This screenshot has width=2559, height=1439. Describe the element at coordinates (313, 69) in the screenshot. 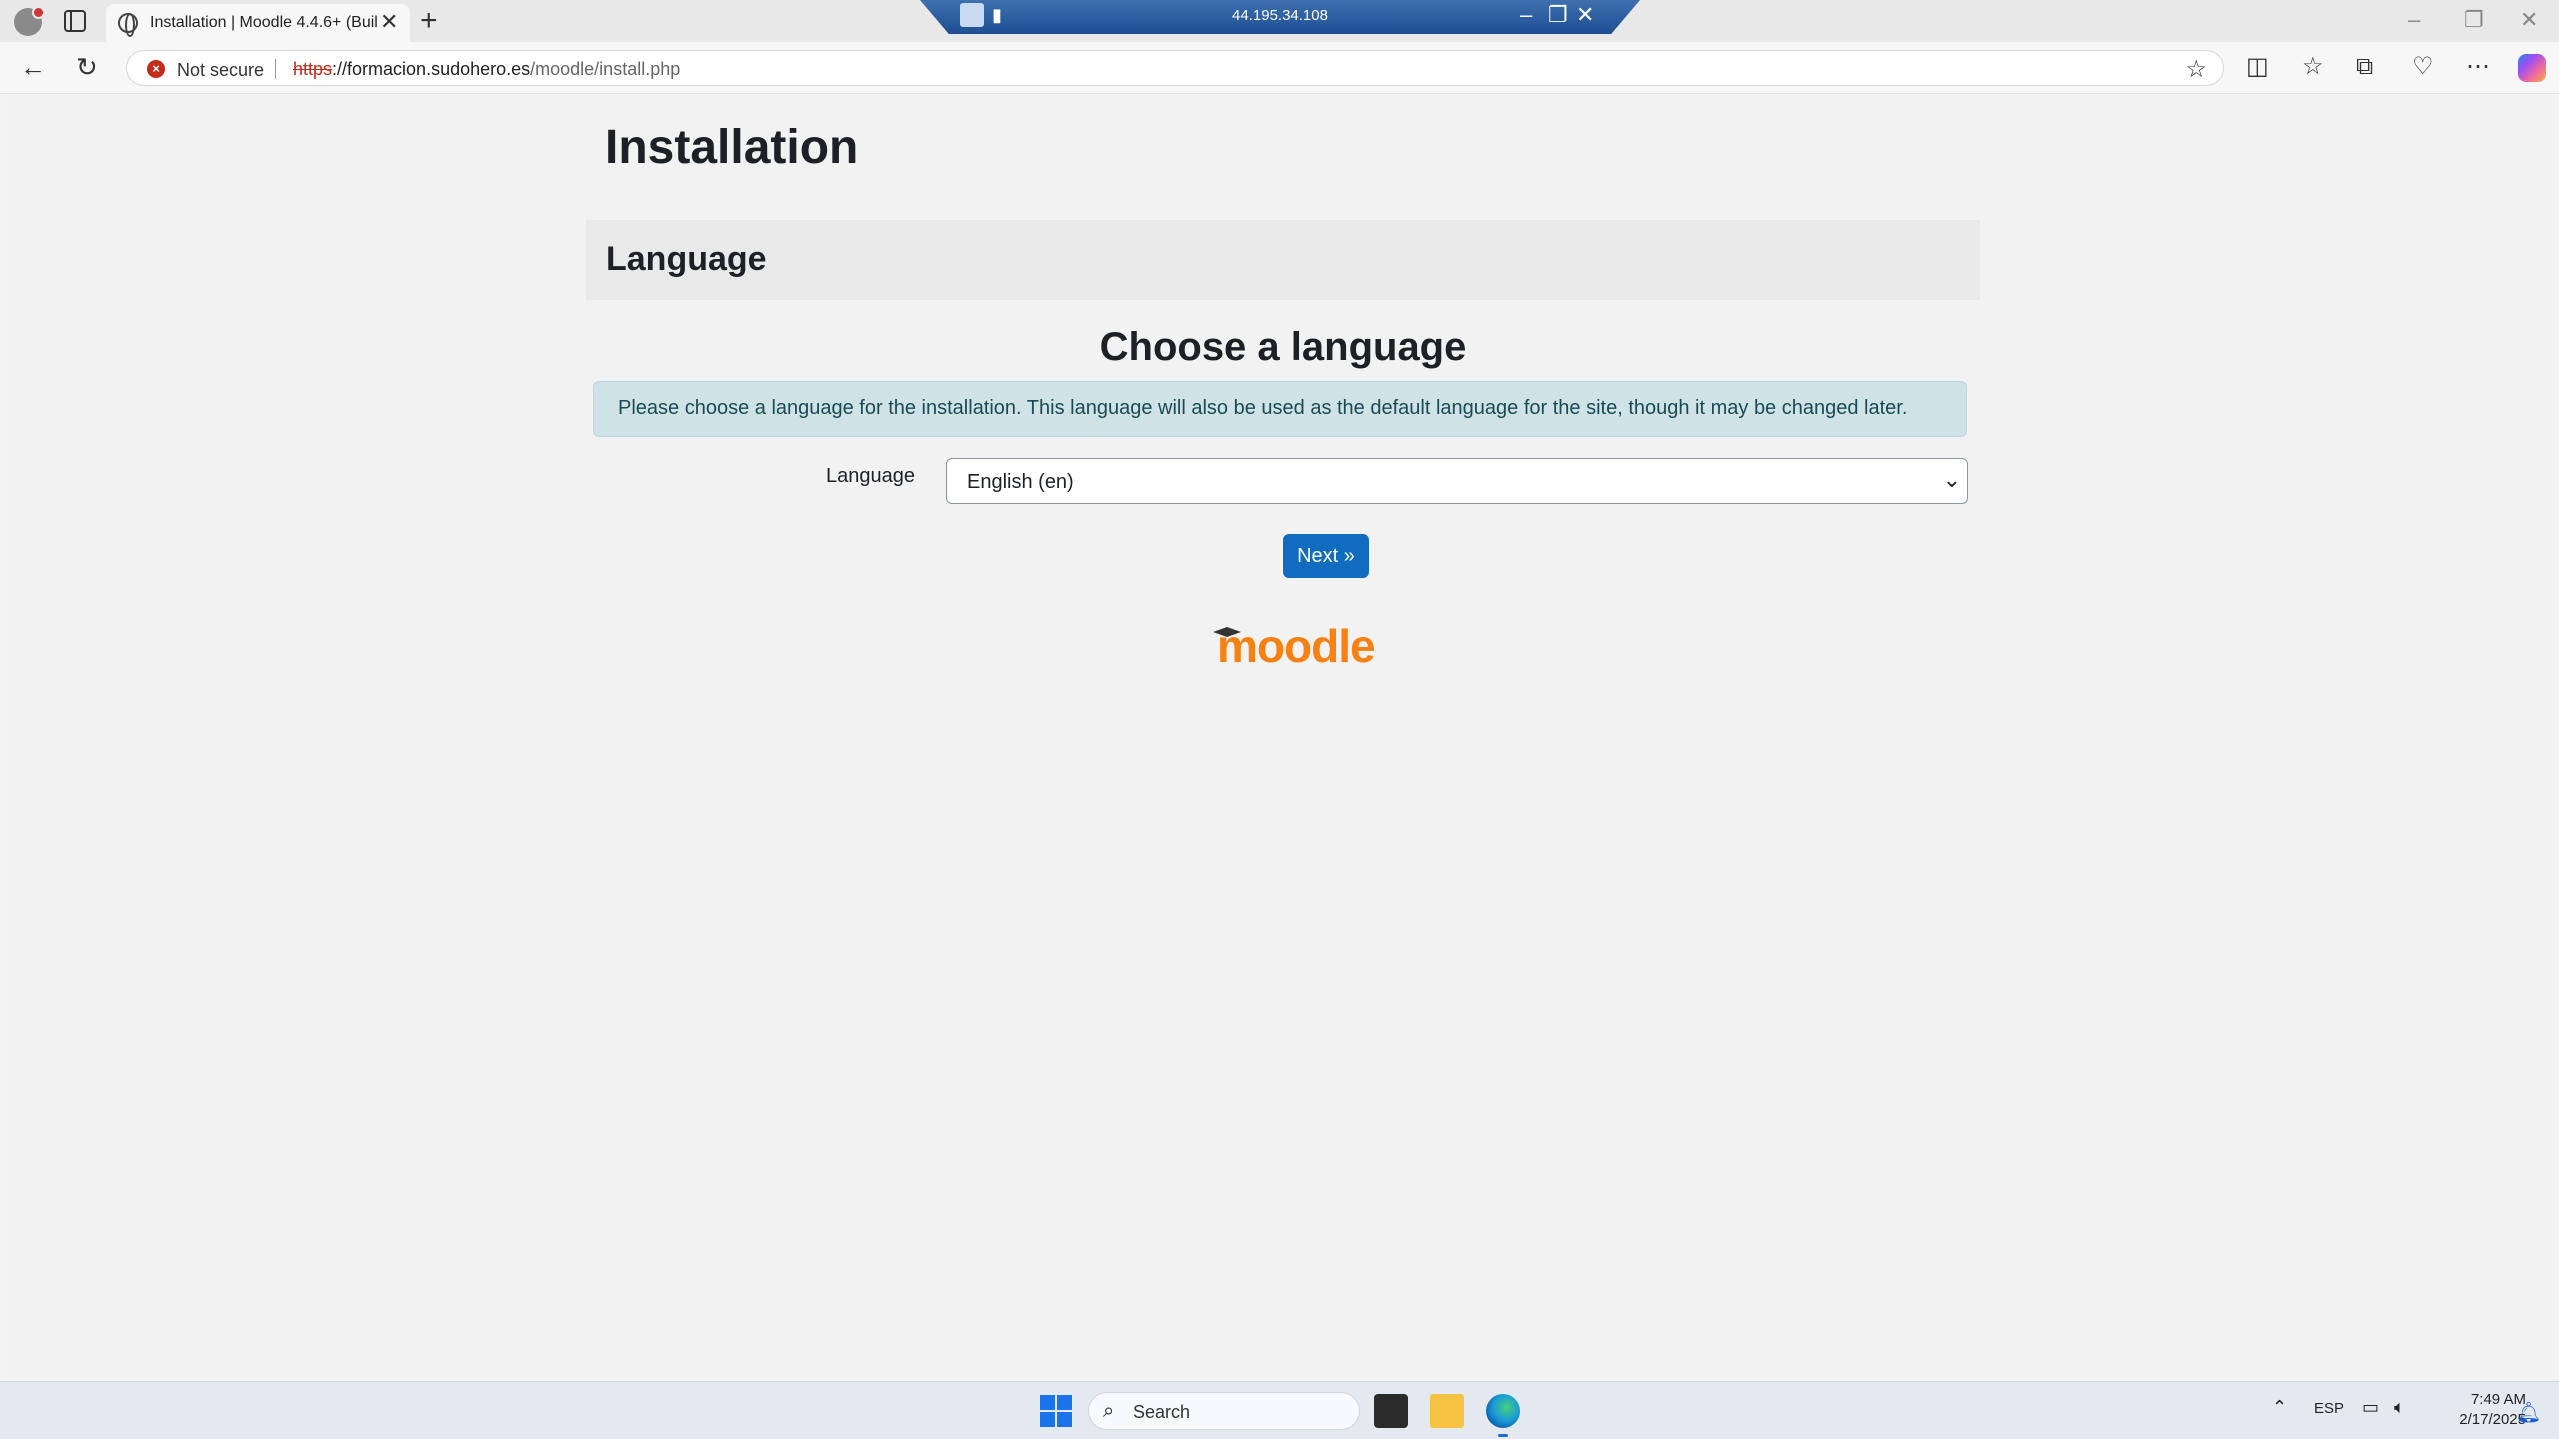

I see `url-scheme: https` at that location.